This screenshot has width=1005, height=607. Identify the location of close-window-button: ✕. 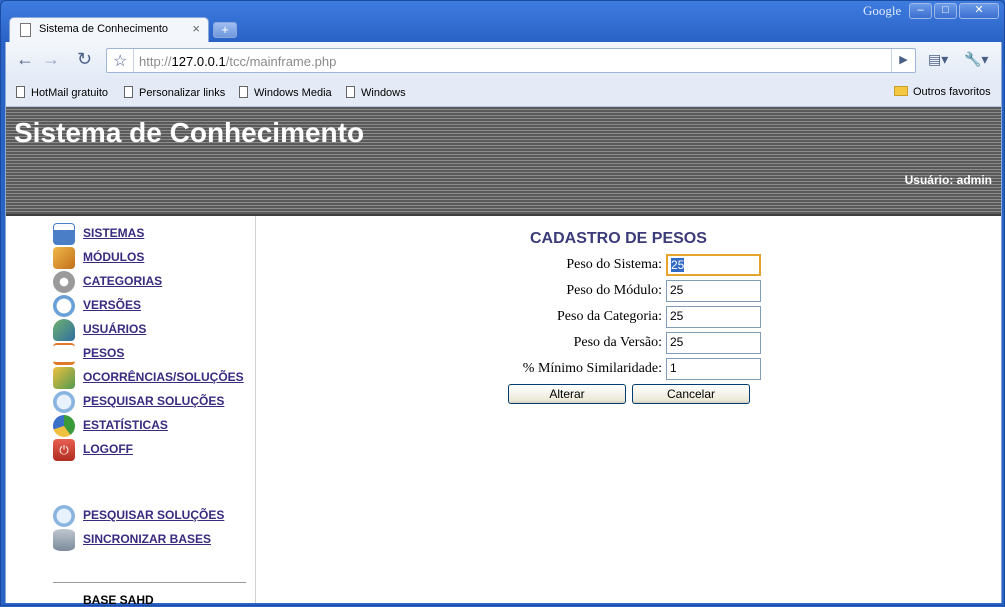
(979, 11).